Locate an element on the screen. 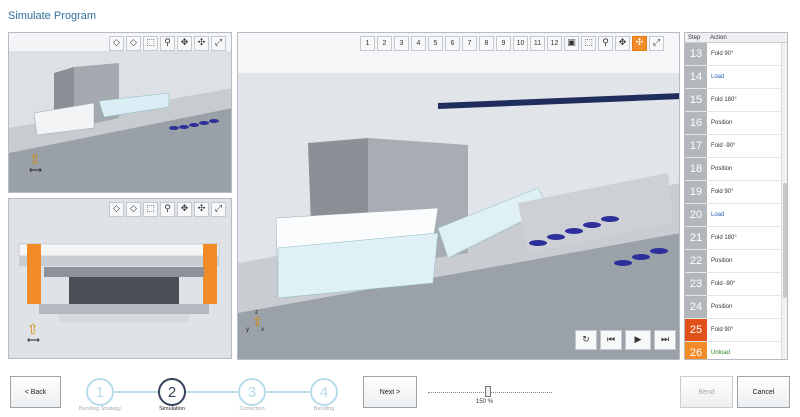  next-button: Next > is located at coordinates (390, 392).